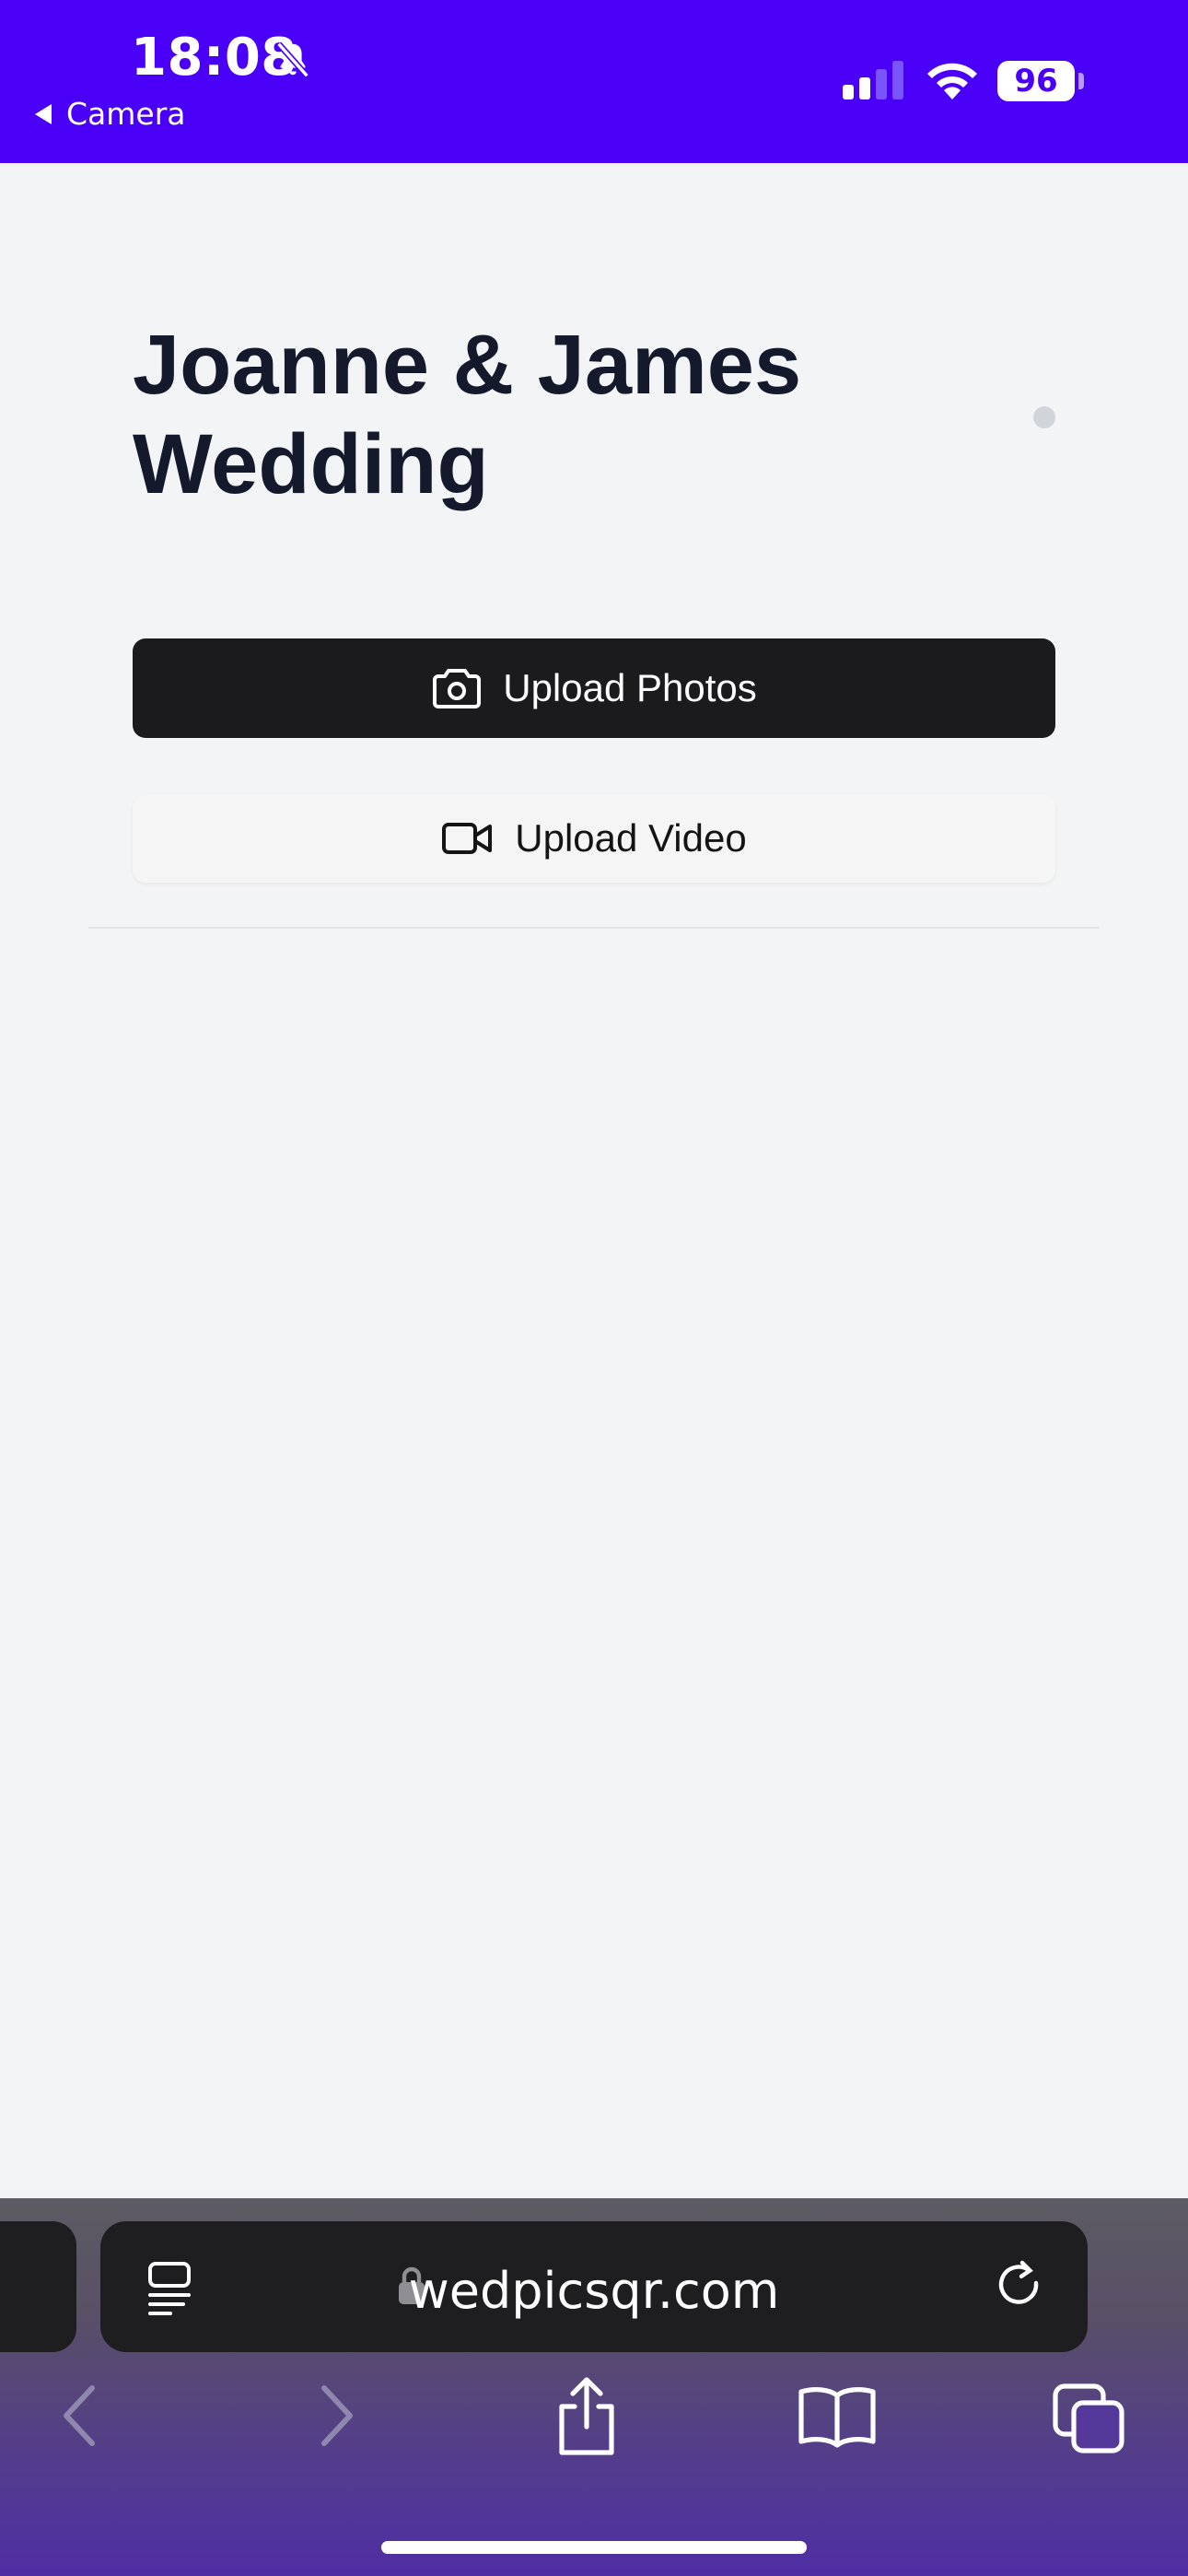  What do you see at coordinates (873, 80) in the screenshot?
I see `cellular-signal-icon` at bounding box center [873, 80].